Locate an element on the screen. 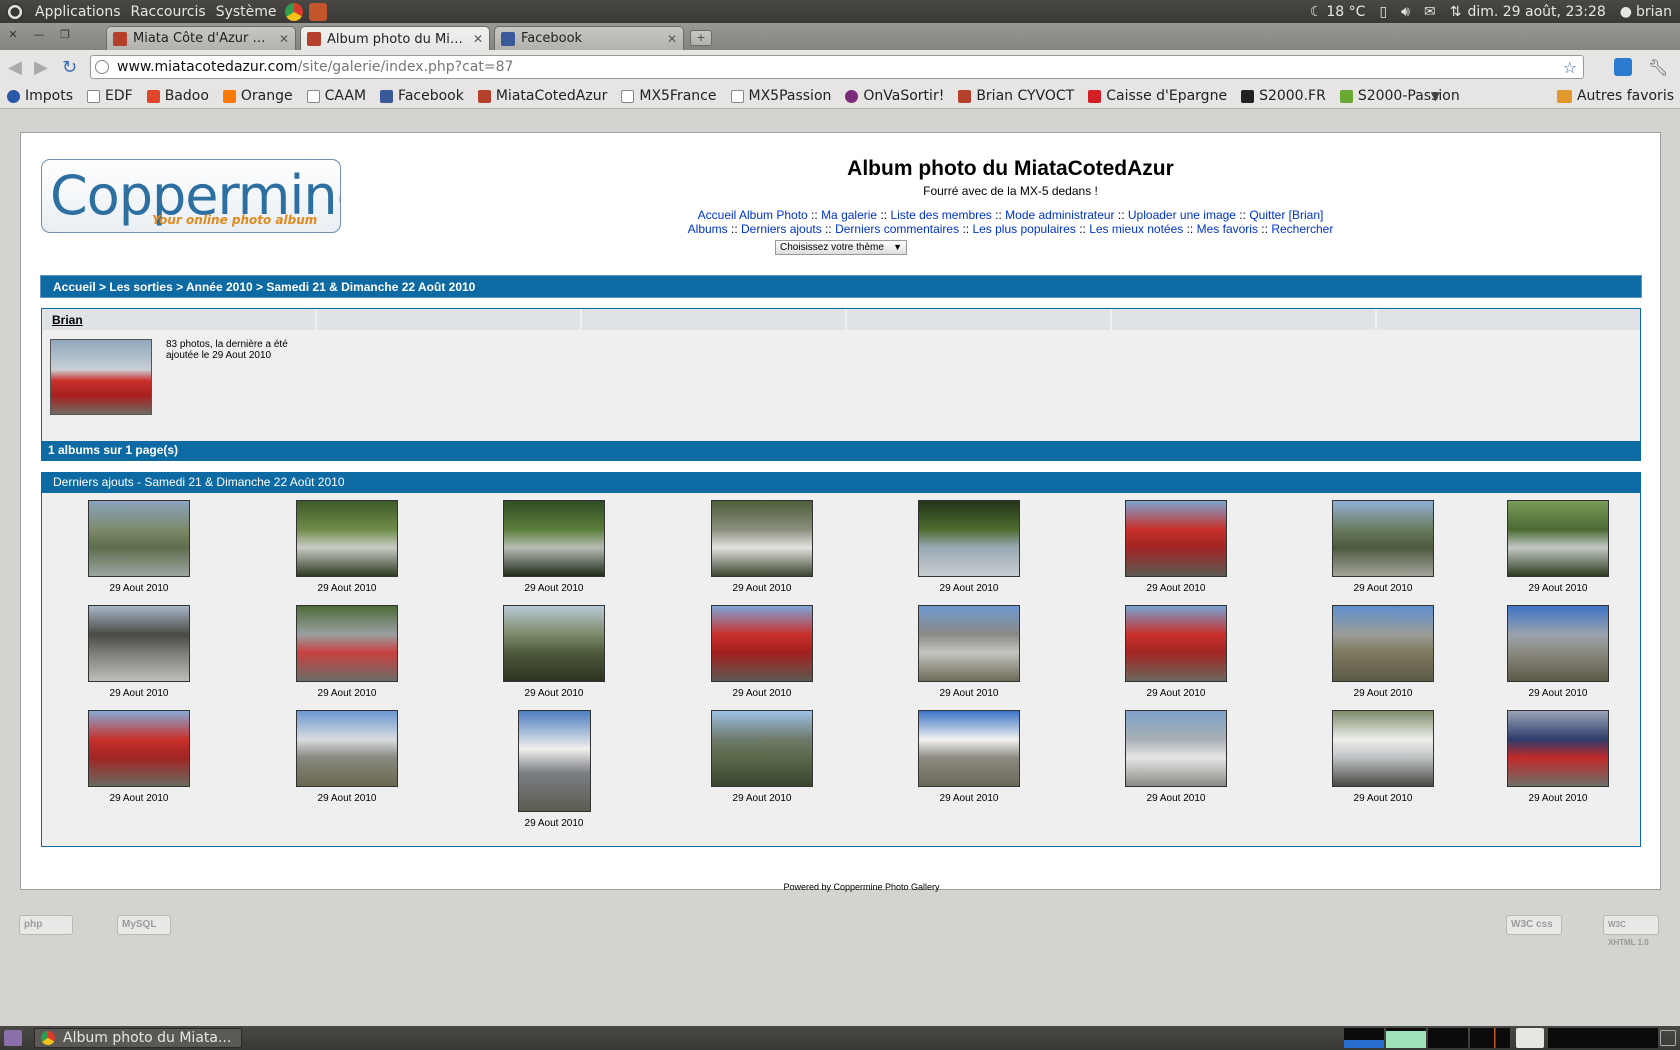 Image resolution: width=1680 pixels, height=1050 pixels. w3c-xhtml-badge: W3C XHTML 1.0 is located at coordinates (1631, 931).